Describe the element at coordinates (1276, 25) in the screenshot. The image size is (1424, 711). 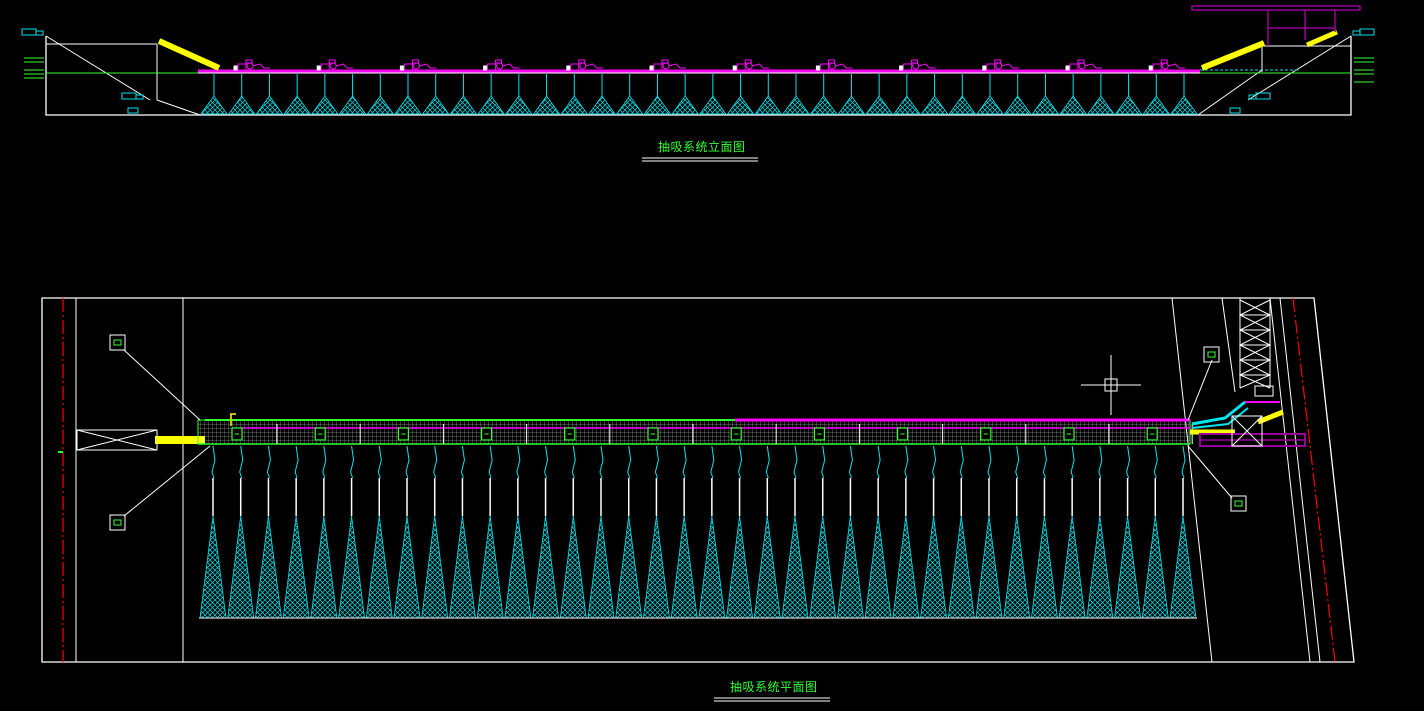
I see `elevation-gantry` at that location.